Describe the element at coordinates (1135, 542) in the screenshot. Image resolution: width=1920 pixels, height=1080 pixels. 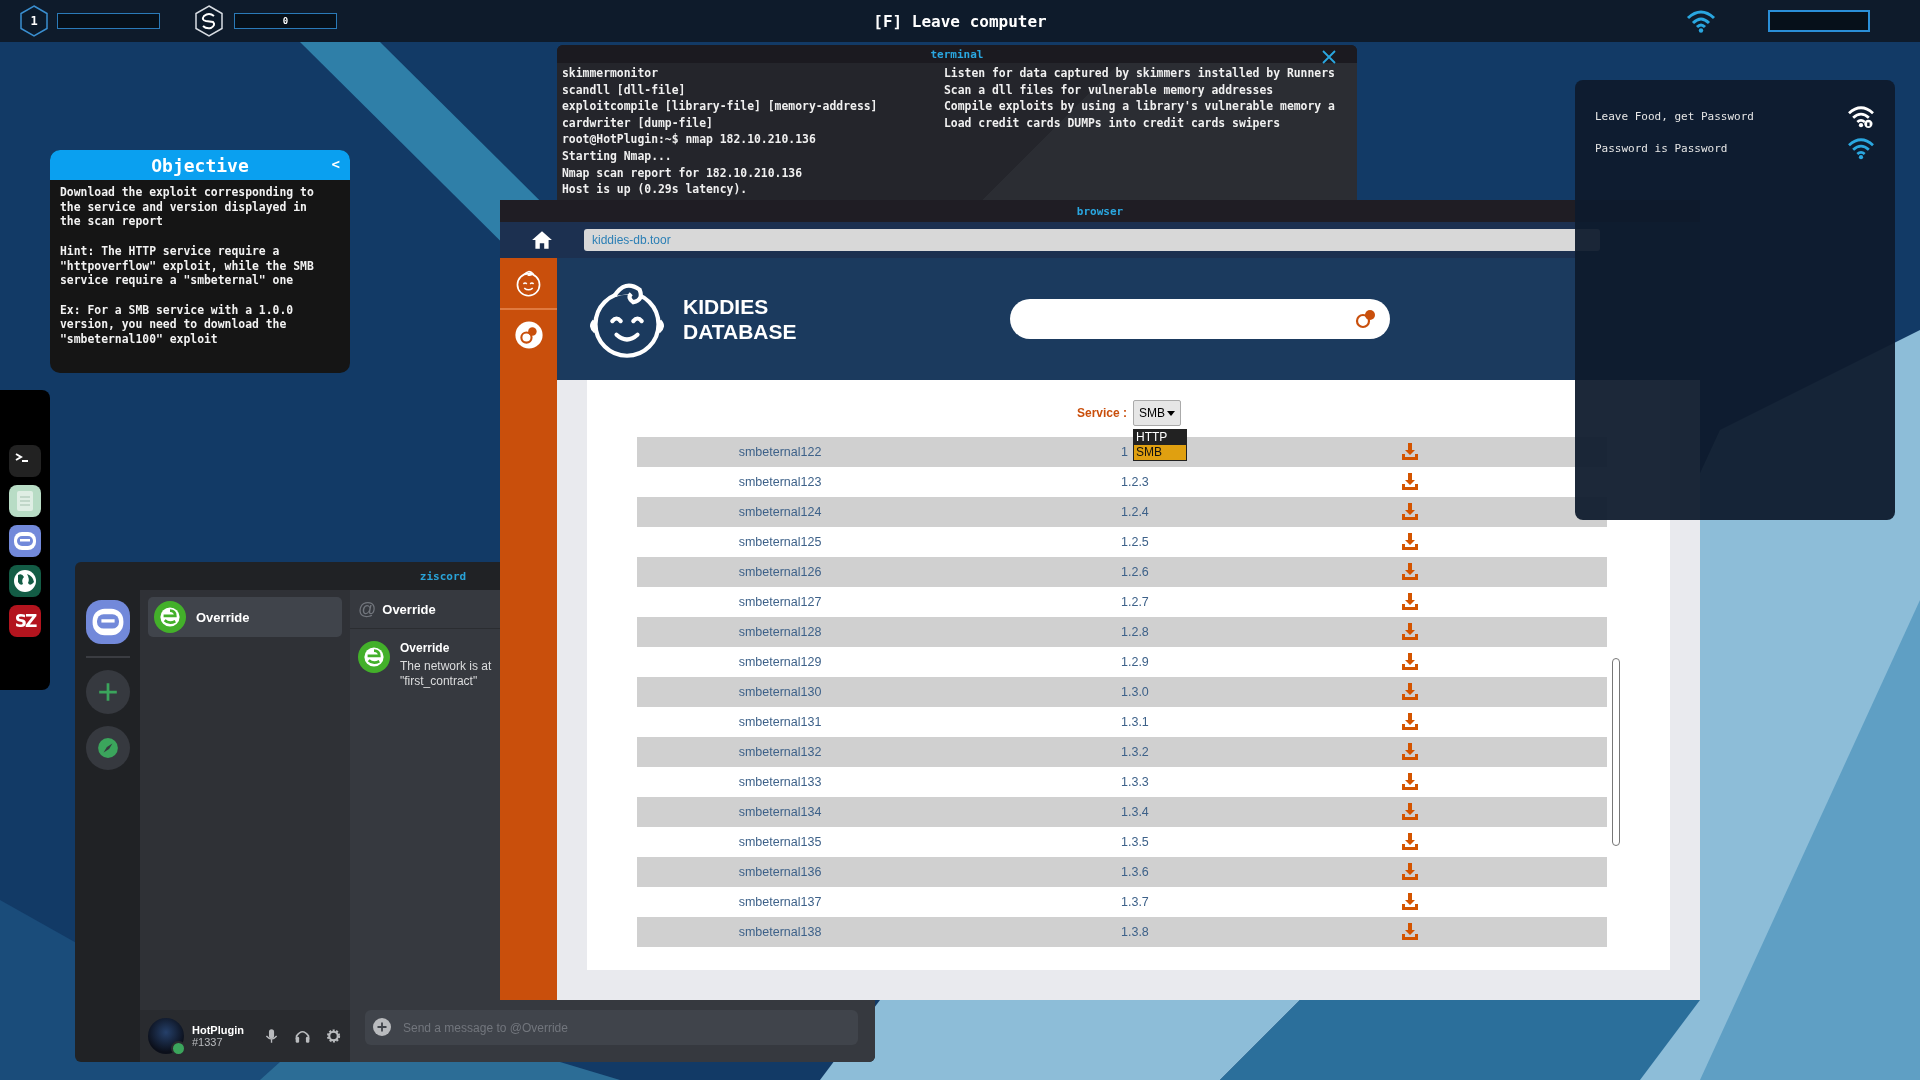
I see `table-cell: 1.2.5` at that location.